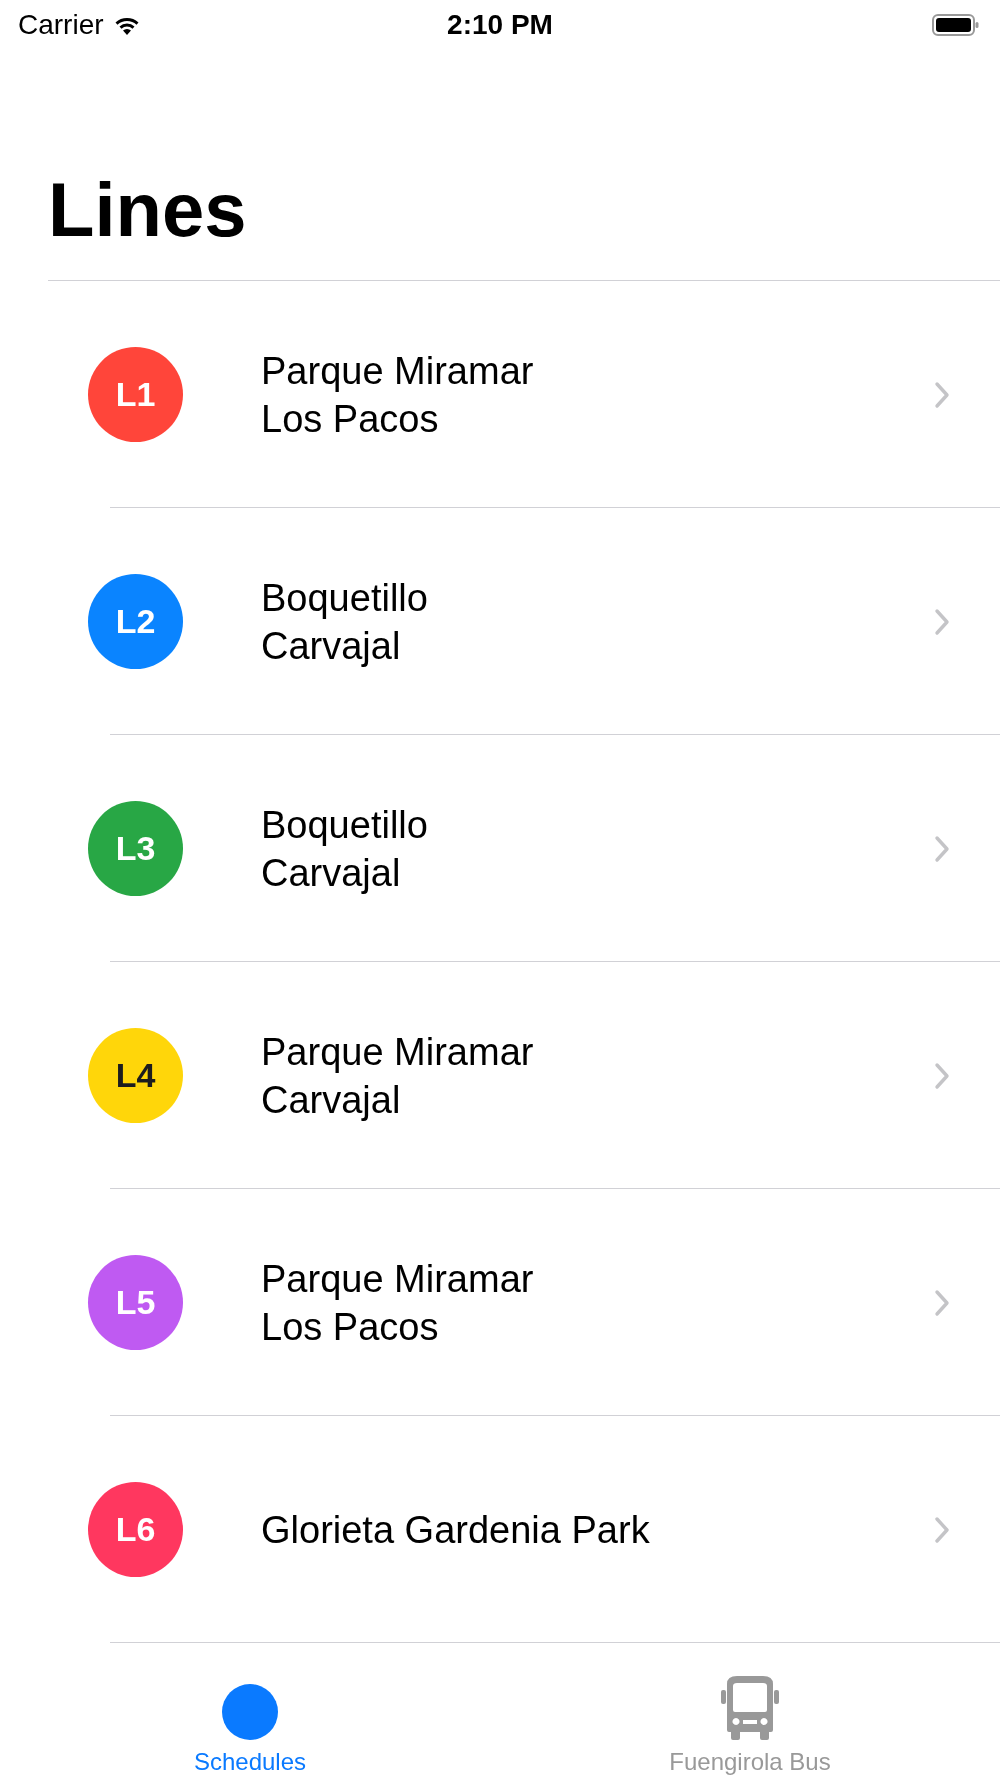  Describe the element at coordinates (135, 621) in the screenshot. I see `line-badge: L2` at that location.